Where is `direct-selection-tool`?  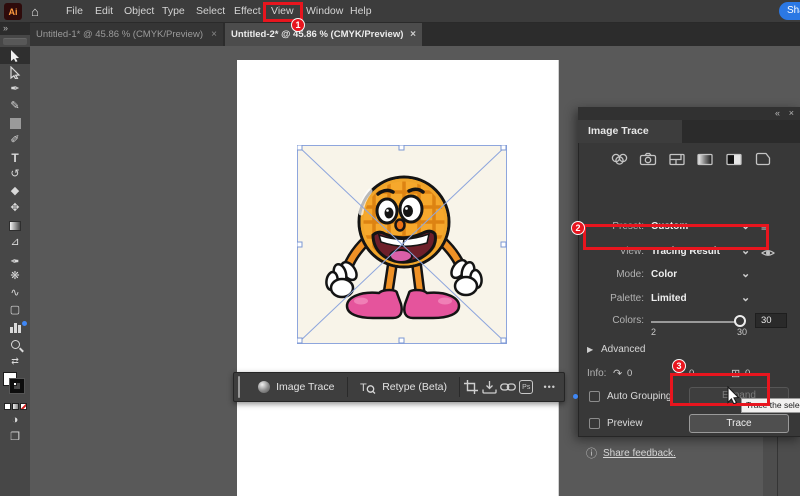 direct-selection-tool is located at coordinates (15, 72).